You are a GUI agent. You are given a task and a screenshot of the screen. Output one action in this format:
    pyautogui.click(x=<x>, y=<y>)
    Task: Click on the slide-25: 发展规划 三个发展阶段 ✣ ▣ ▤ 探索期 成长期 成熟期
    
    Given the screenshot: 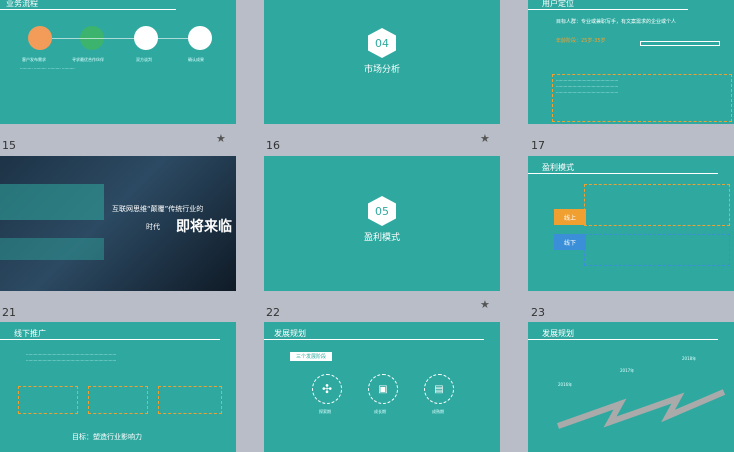 What is the action you would take?
    pyautogui.click(x=382, y=387)
    